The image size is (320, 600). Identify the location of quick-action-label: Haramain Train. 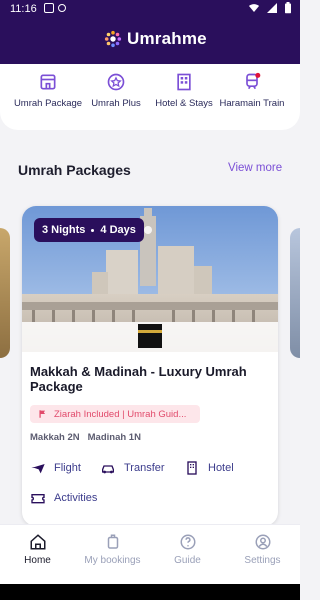
(252, 103).